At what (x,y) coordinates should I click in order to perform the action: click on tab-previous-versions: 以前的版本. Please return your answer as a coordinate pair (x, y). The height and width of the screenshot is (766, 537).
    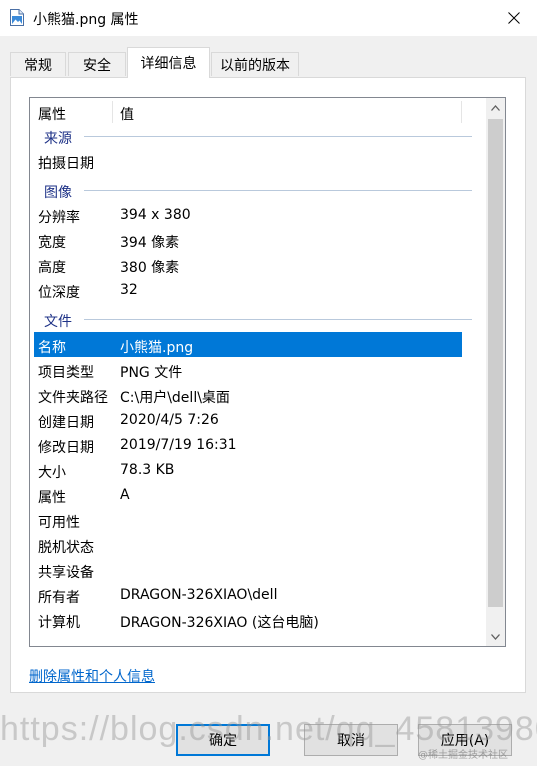
    Looking at the image, I should click on (255, 64).